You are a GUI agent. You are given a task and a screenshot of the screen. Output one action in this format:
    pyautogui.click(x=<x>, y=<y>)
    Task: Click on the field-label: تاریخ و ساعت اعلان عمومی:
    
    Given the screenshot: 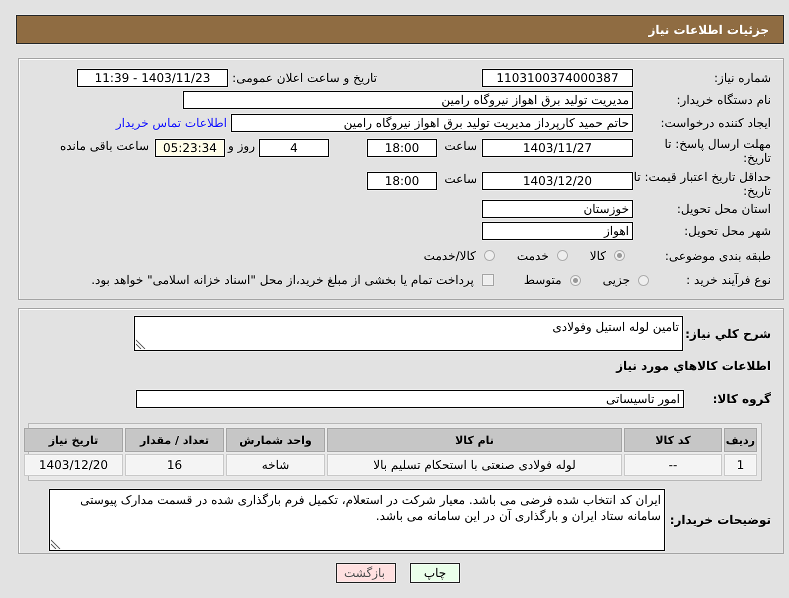 What is the action you would take?
    pyautogui.click(x=304, y=77)
    